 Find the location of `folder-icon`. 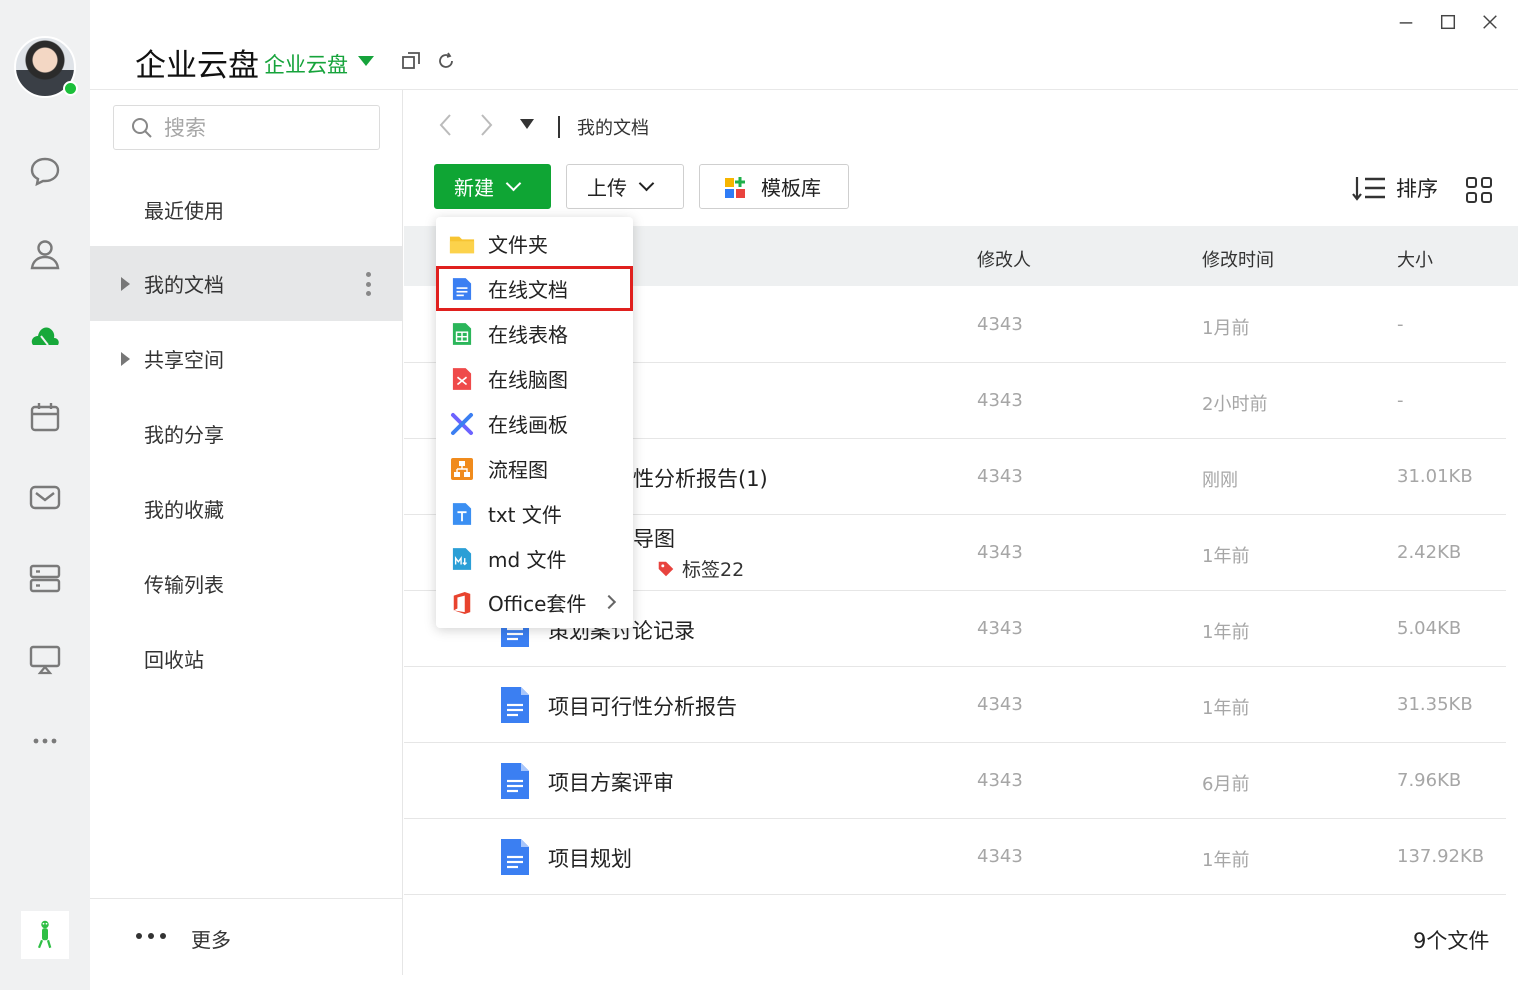

folder-icon is located at coordinates (462, 244).